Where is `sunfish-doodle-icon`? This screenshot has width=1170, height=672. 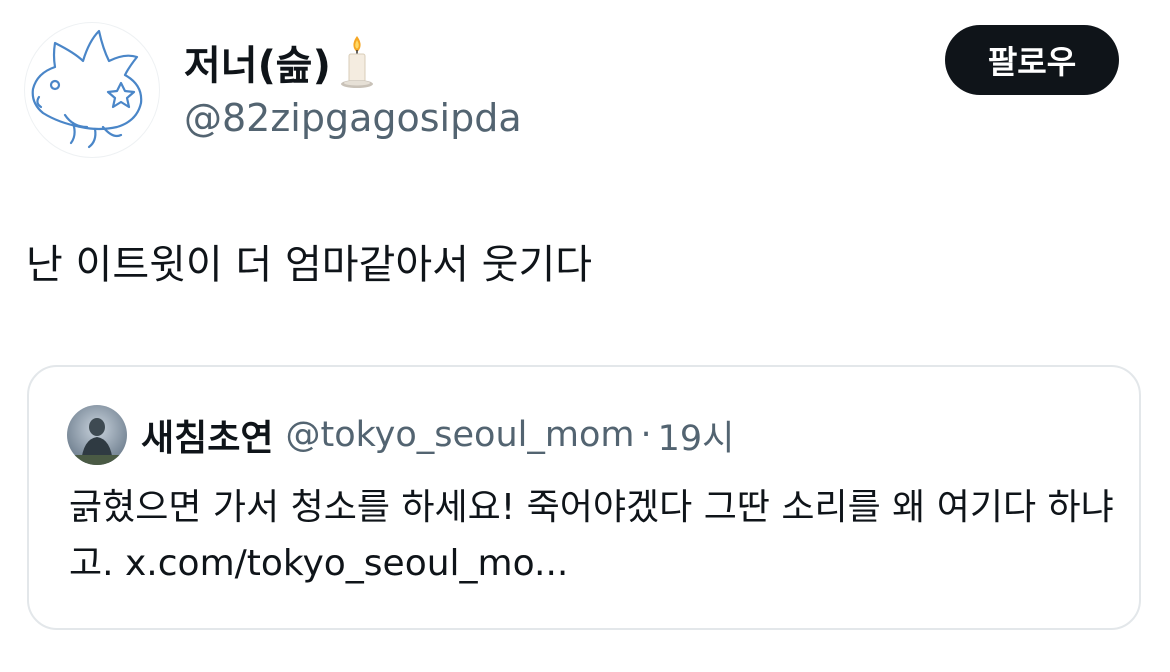
sunfish-doodle-icon is located at coordinates (87, 89).